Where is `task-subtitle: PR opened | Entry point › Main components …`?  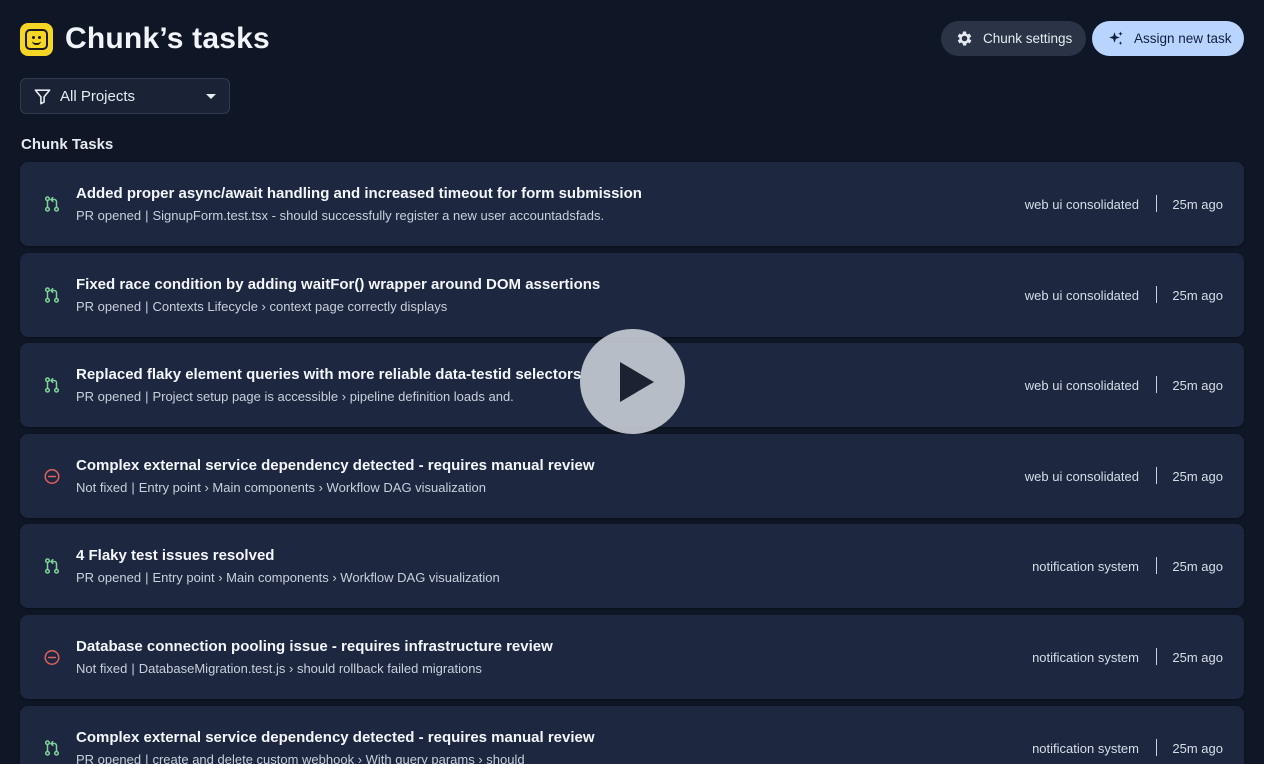 task-subtitle: PR opened | Entry point › Main components … is located at coordinates (288, 577).